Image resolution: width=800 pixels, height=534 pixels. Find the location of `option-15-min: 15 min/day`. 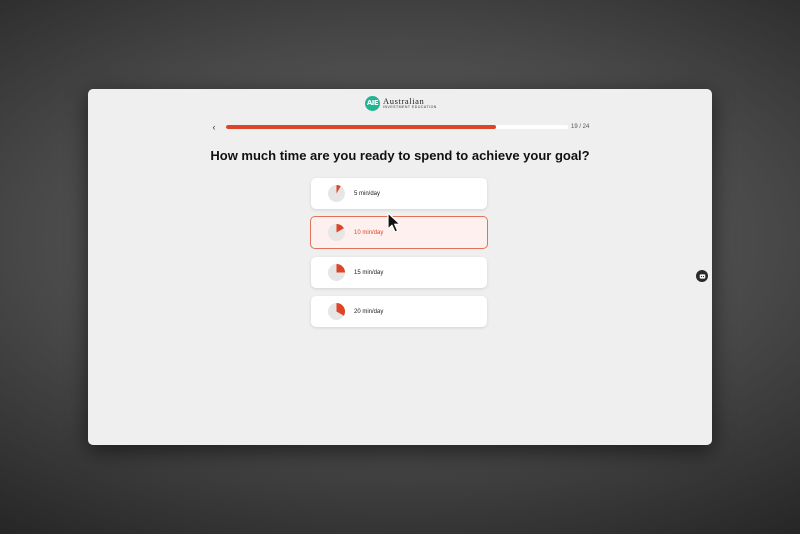

option-15-min: 15 min/day is located at coordinates (399, 272).